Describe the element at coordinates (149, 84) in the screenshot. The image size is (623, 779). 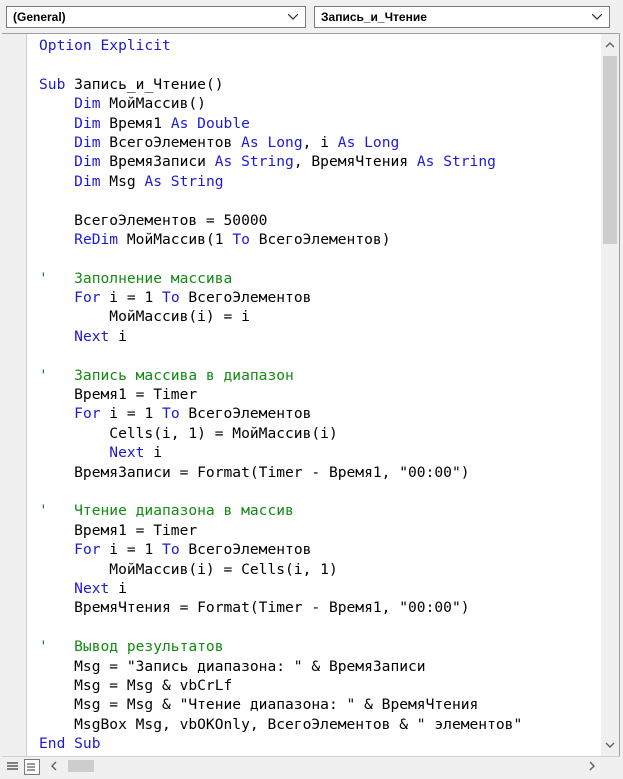
I see `code-token: Запись_и_Чтение()` at that location.